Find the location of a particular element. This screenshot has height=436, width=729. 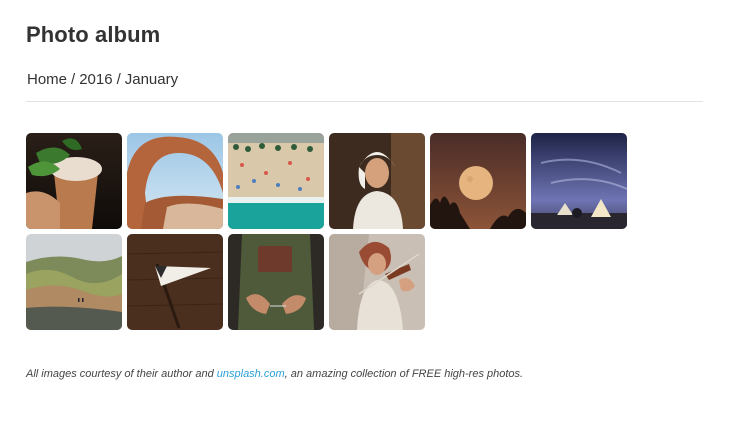

photo-thumbnail-arch is located at coordinates (175, 181).